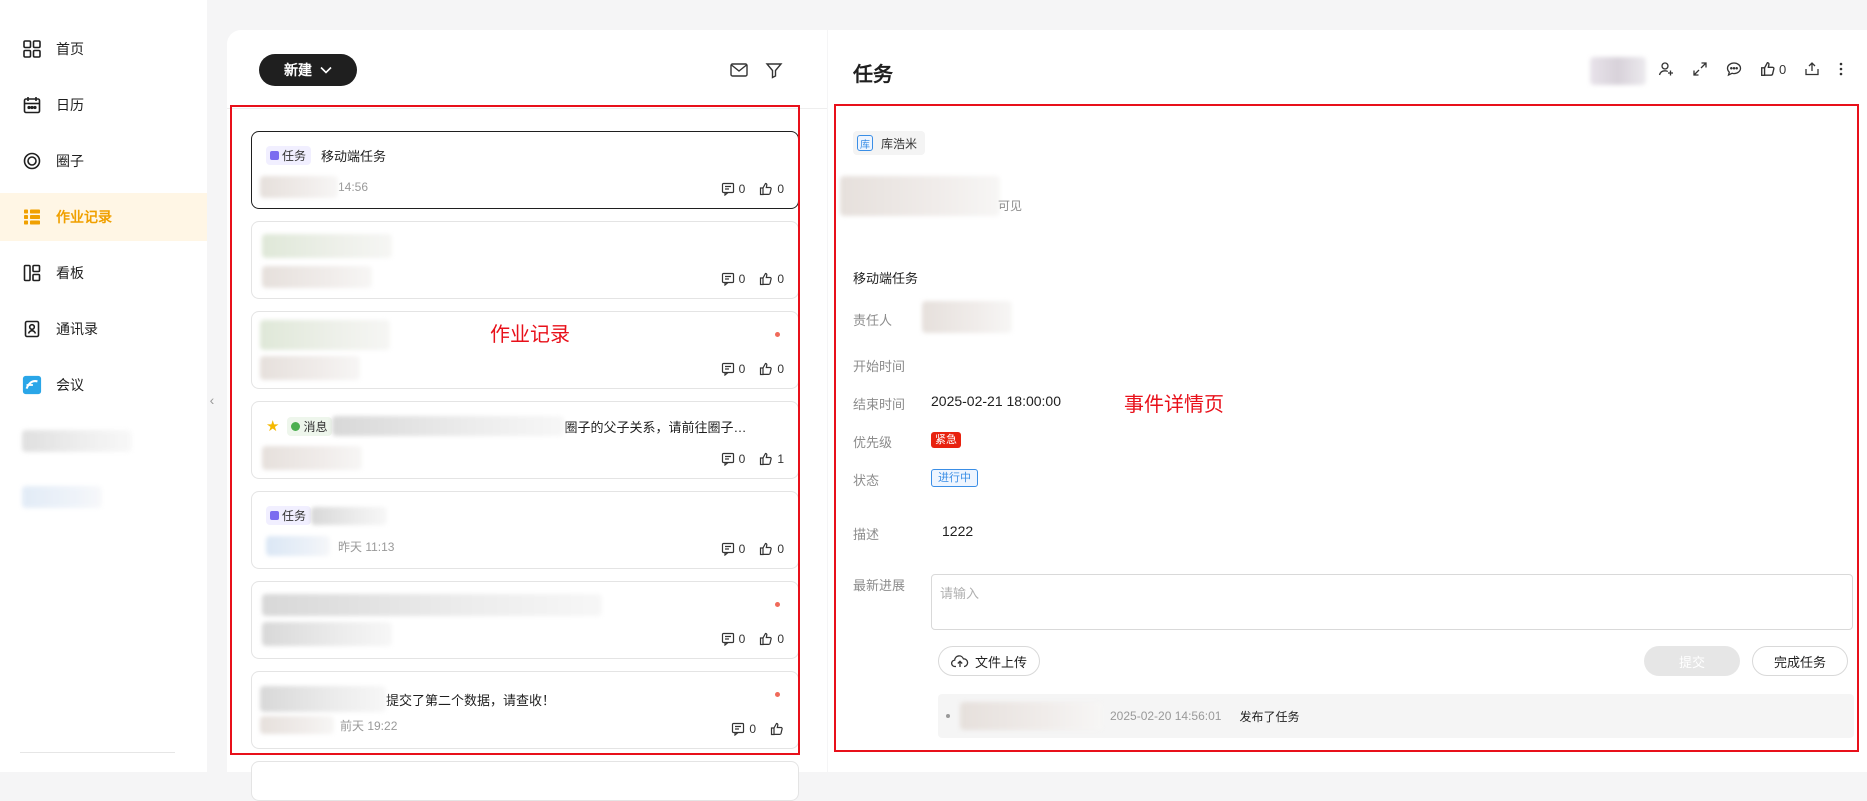 This screenshot has height=801, width=1867. What do you see at coordinates (1841, 69) in the screenshot?
I see `more-icon` at bounding box center [1841, 69].